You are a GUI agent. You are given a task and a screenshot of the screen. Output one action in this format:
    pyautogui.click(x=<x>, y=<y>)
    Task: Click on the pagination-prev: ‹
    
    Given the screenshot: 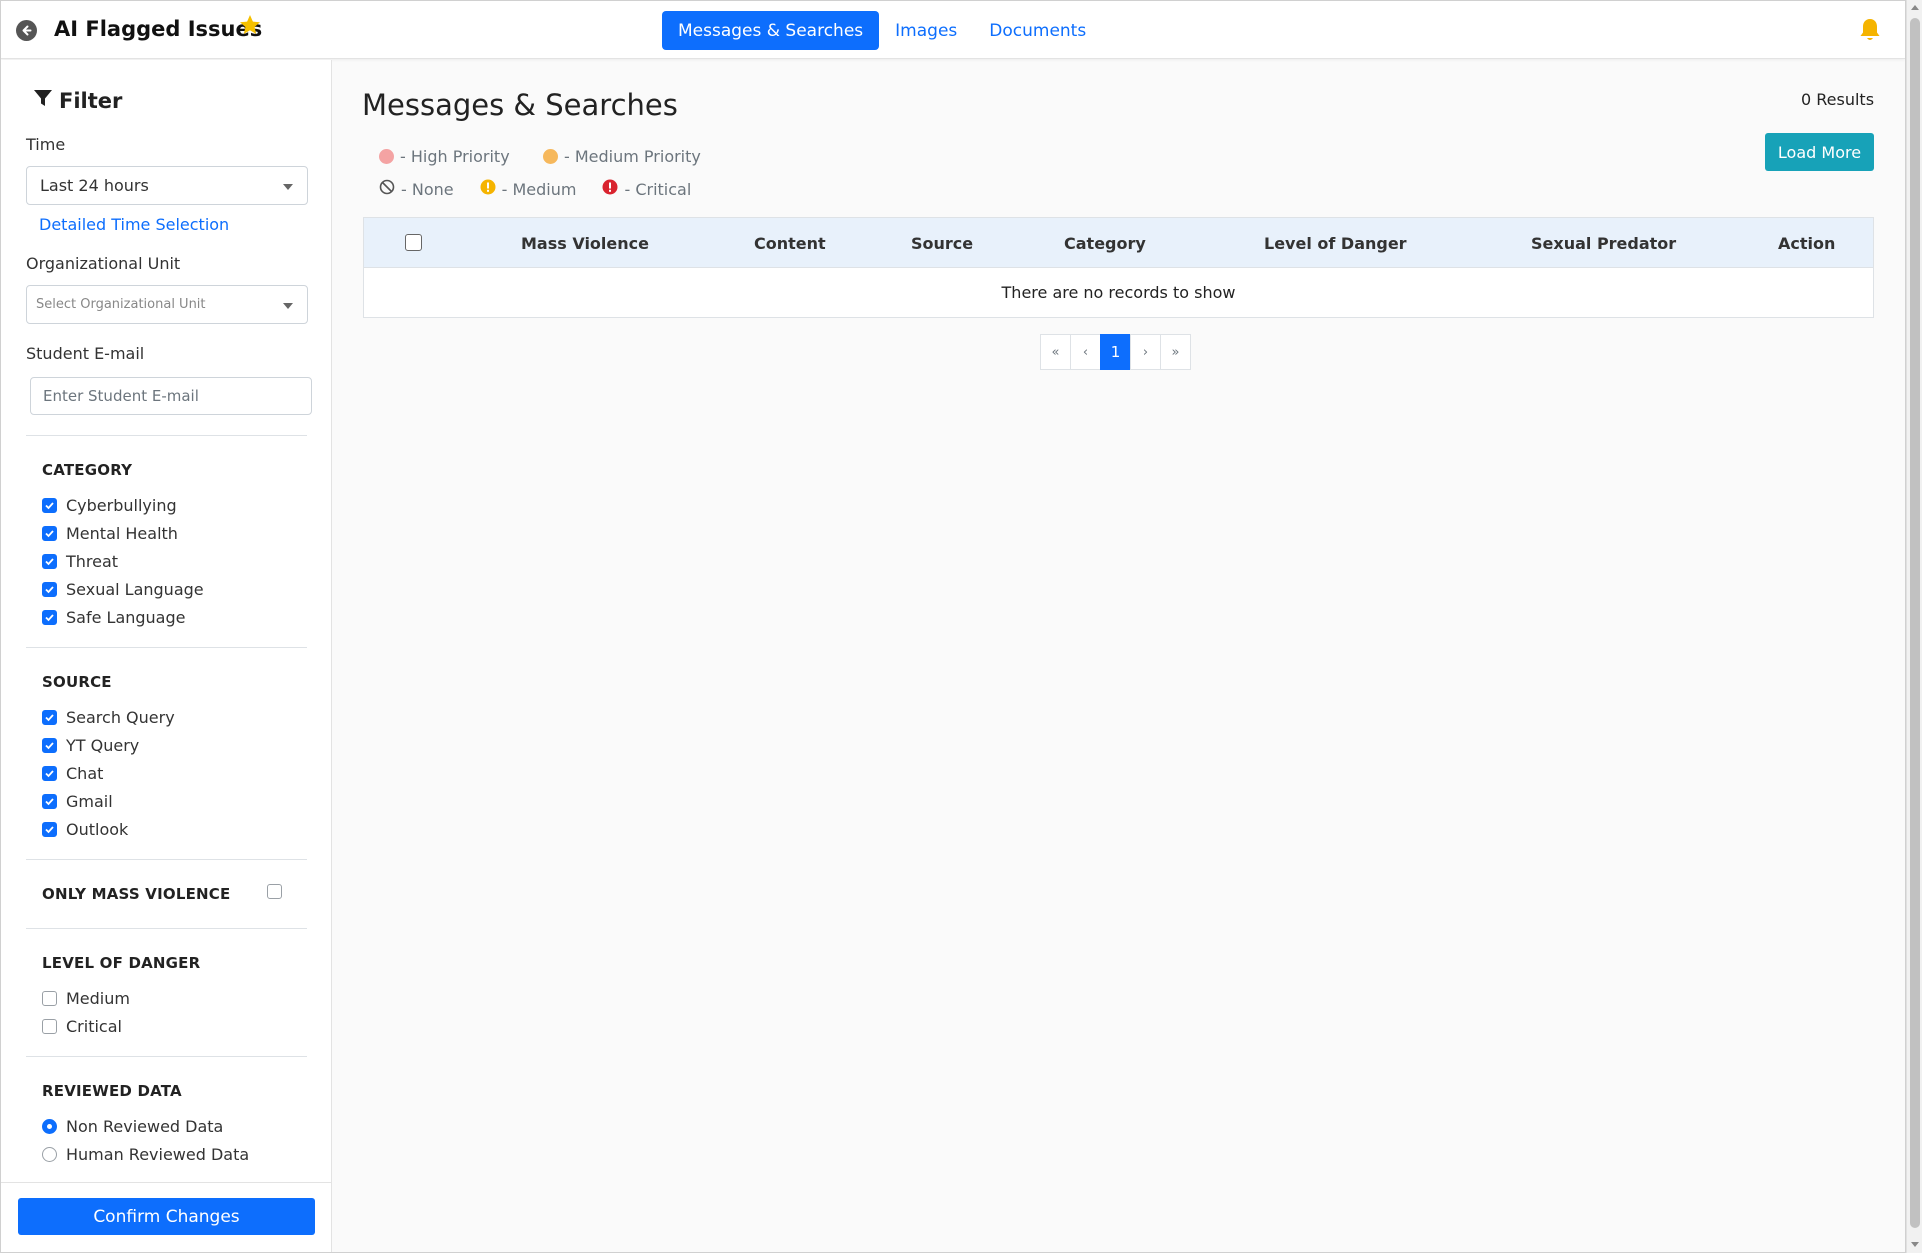 What is the action you would take?
    pyautogui.click(x=1085, y=352)
    